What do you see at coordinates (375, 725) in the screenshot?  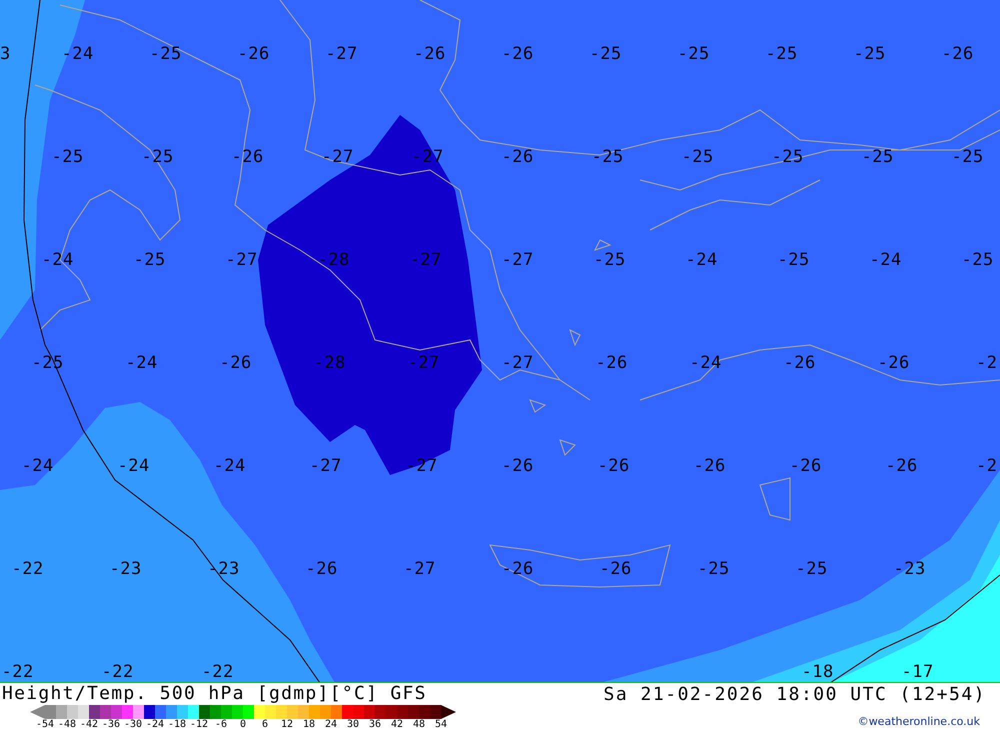 I see `legend-tick-label: 36` at bounding box center [375, 725].